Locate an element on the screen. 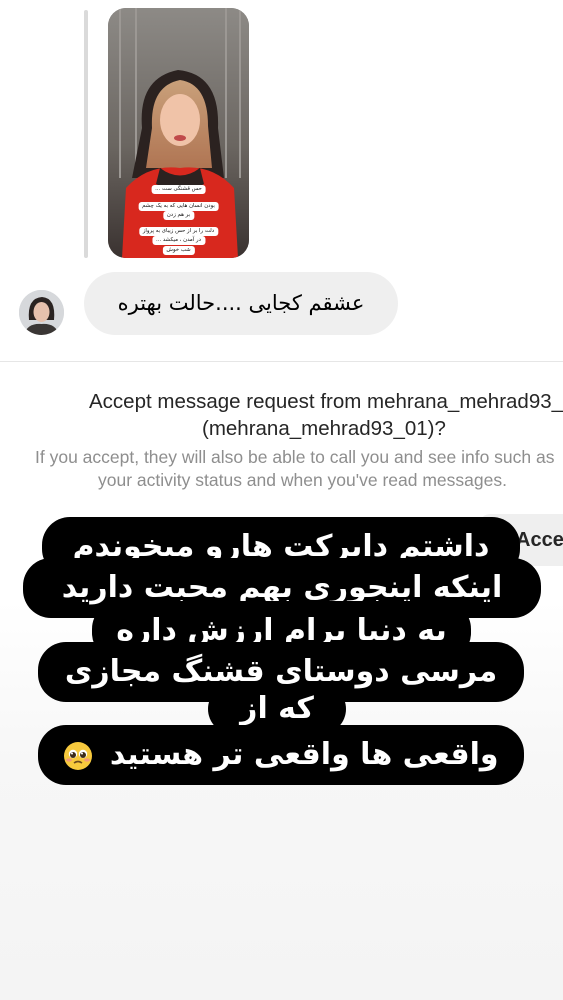  story-caption: شب خوش is located at coordinates (178, 250).